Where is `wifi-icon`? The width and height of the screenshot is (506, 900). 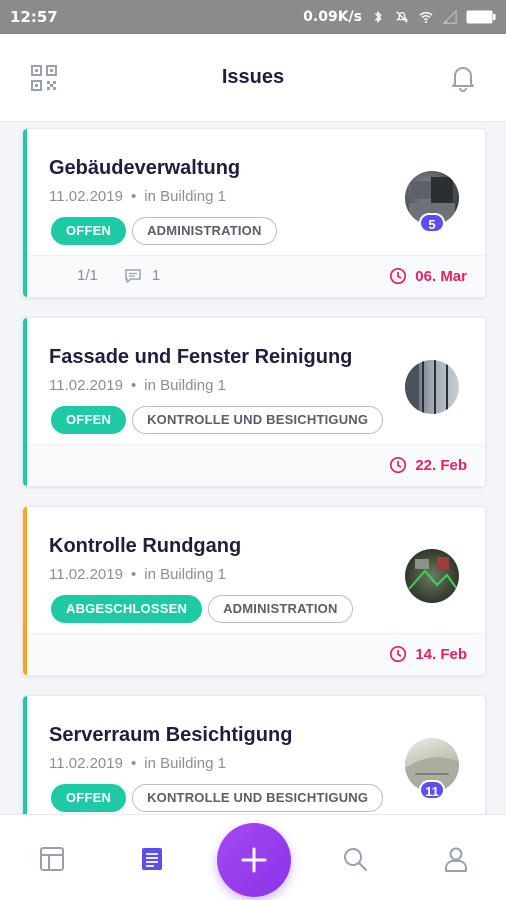 wifi-icon is located at coordinates (426, 17).